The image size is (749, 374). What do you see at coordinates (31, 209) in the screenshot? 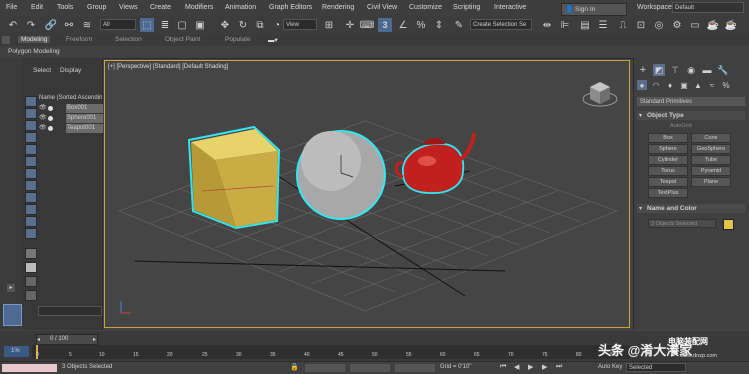
I see `display-groups-icon` at bounding box center [31, 209].